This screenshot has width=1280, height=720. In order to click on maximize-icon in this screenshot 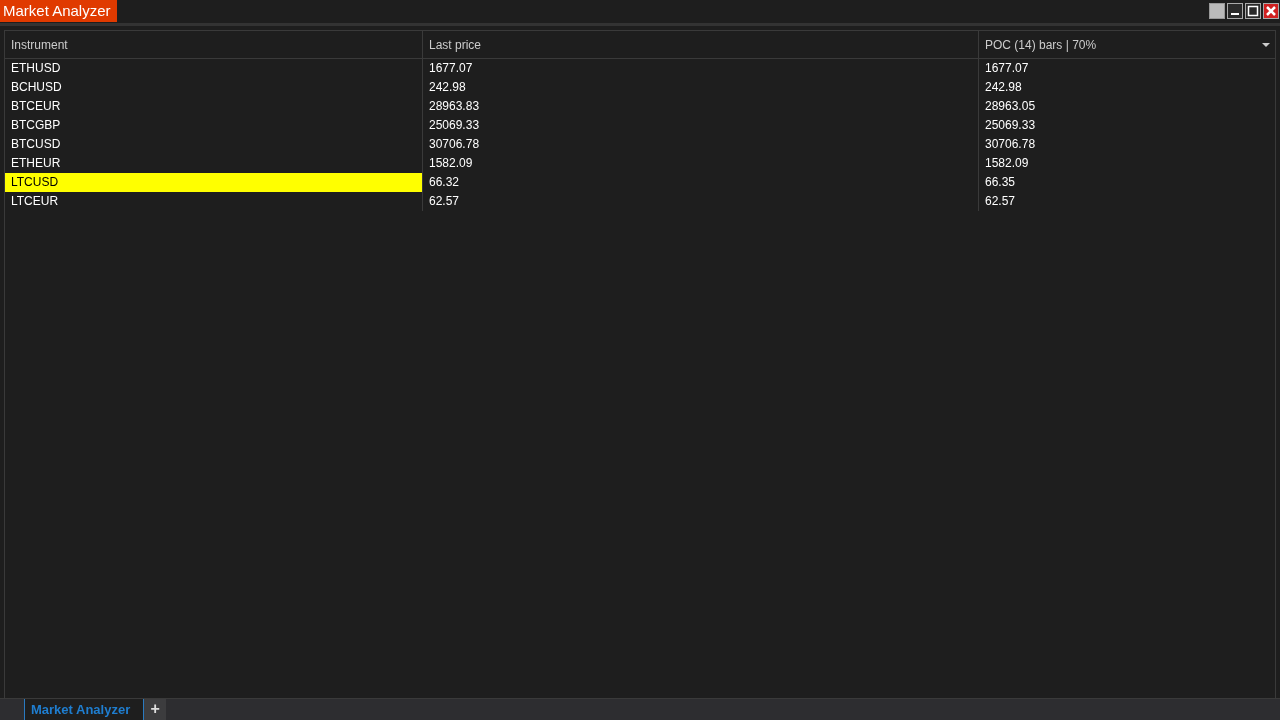, I will do `click(1253, 11)`.